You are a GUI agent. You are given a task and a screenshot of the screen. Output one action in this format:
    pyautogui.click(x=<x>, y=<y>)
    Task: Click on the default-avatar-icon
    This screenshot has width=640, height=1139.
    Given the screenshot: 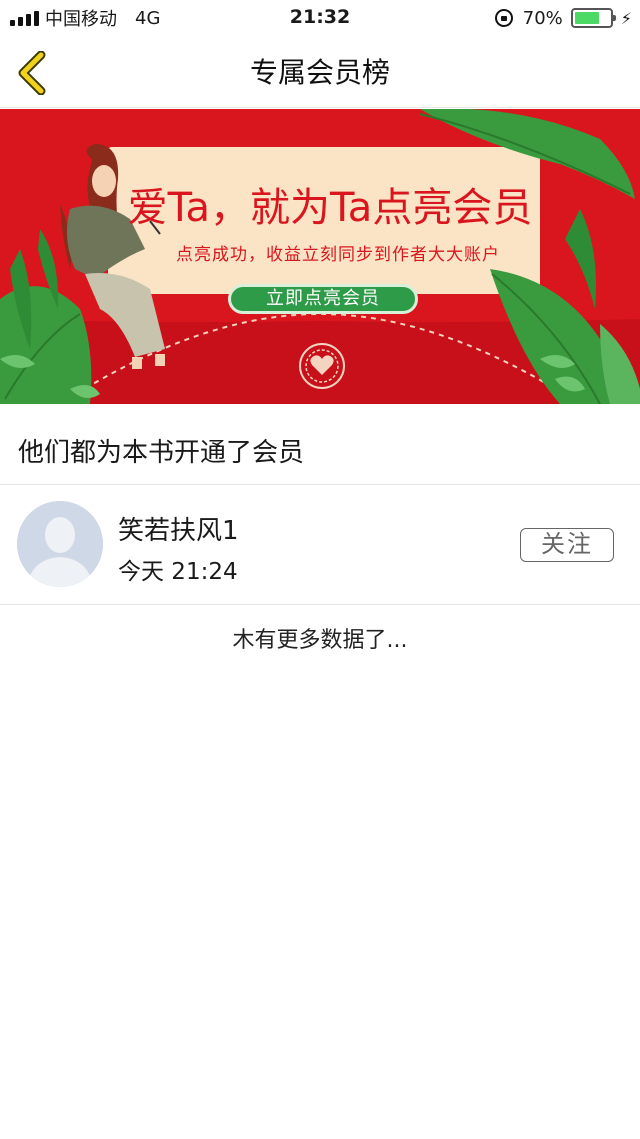 What is the action you would take?
    pyautogui.click(x=60, y=544)
    